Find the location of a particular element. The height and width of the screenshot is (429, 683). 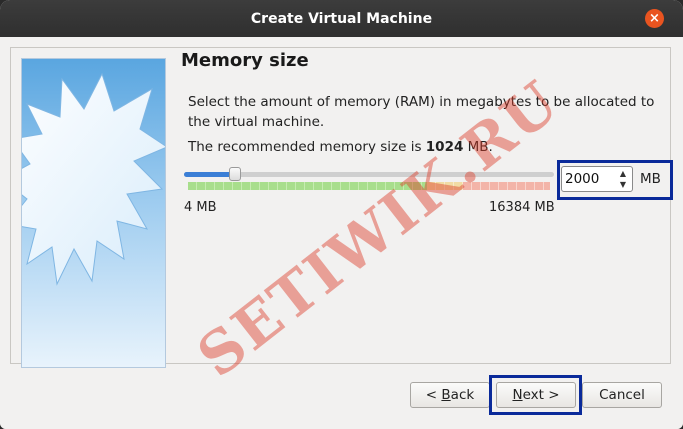

starburst-graphic is located at coordinates (93, 179).